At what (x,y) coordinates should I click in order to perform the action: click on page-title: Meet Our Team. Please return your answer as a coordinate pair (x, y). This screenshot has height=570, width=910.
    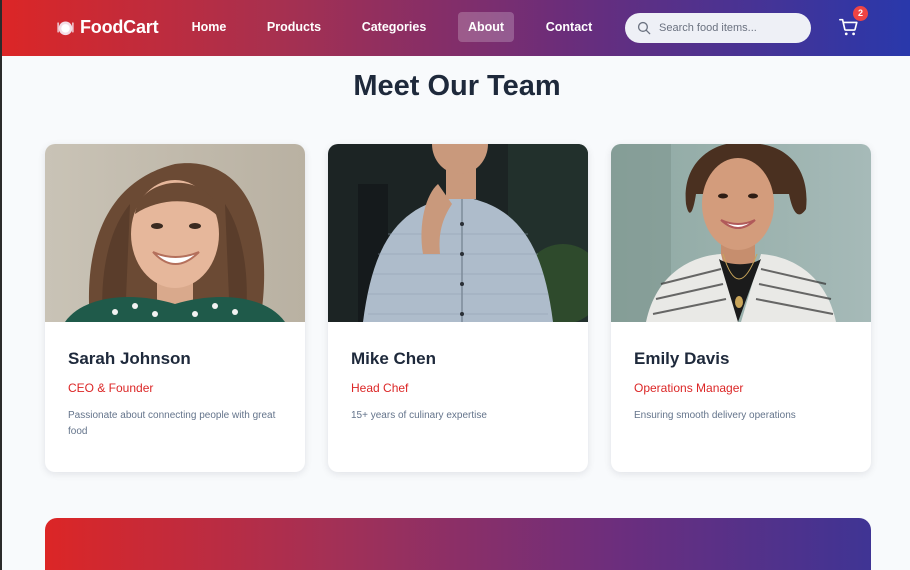
    Looking at the image, I should click on (457, 86).